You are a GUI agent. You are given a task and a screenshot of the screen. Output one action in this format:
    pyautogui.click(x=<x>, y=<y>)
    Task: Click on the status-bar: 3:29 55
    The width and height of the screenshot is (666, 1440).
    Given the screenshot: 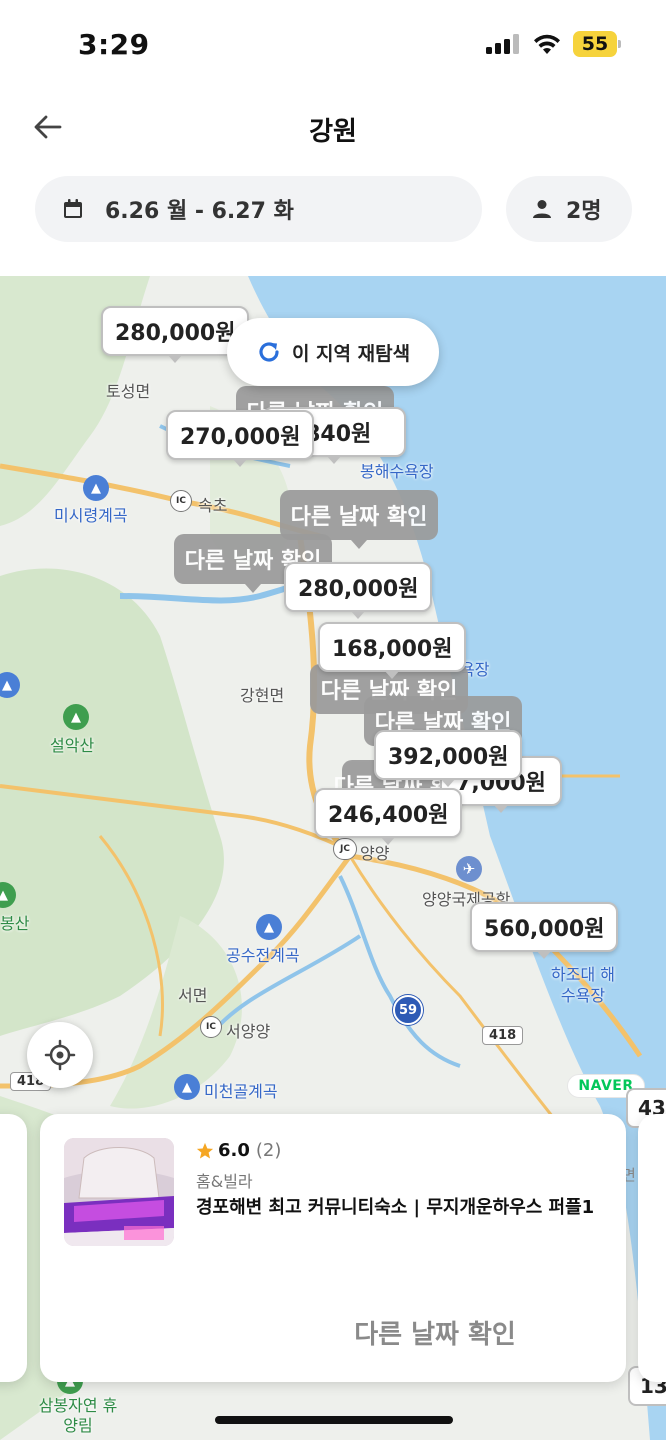 What is the action you would take?
    pyautogui.click(x=333, y=45)
    